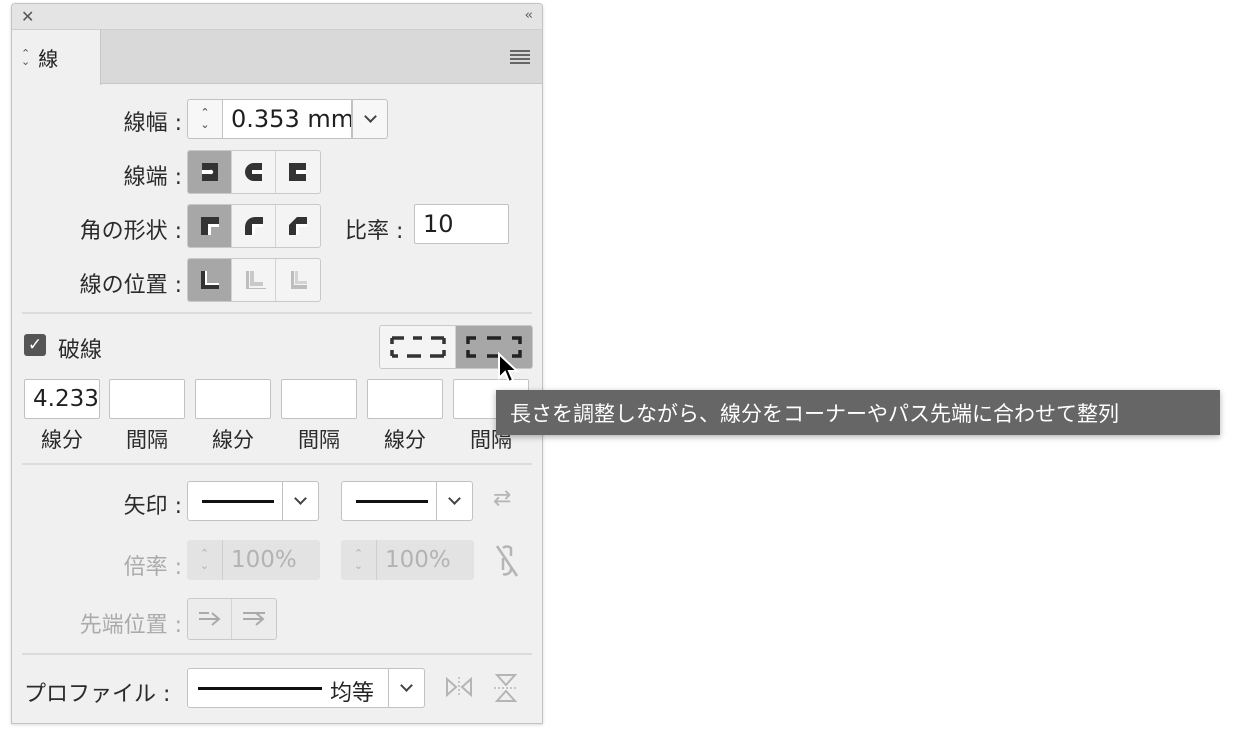  I want to click on cap-button-group, so click(254, 172).